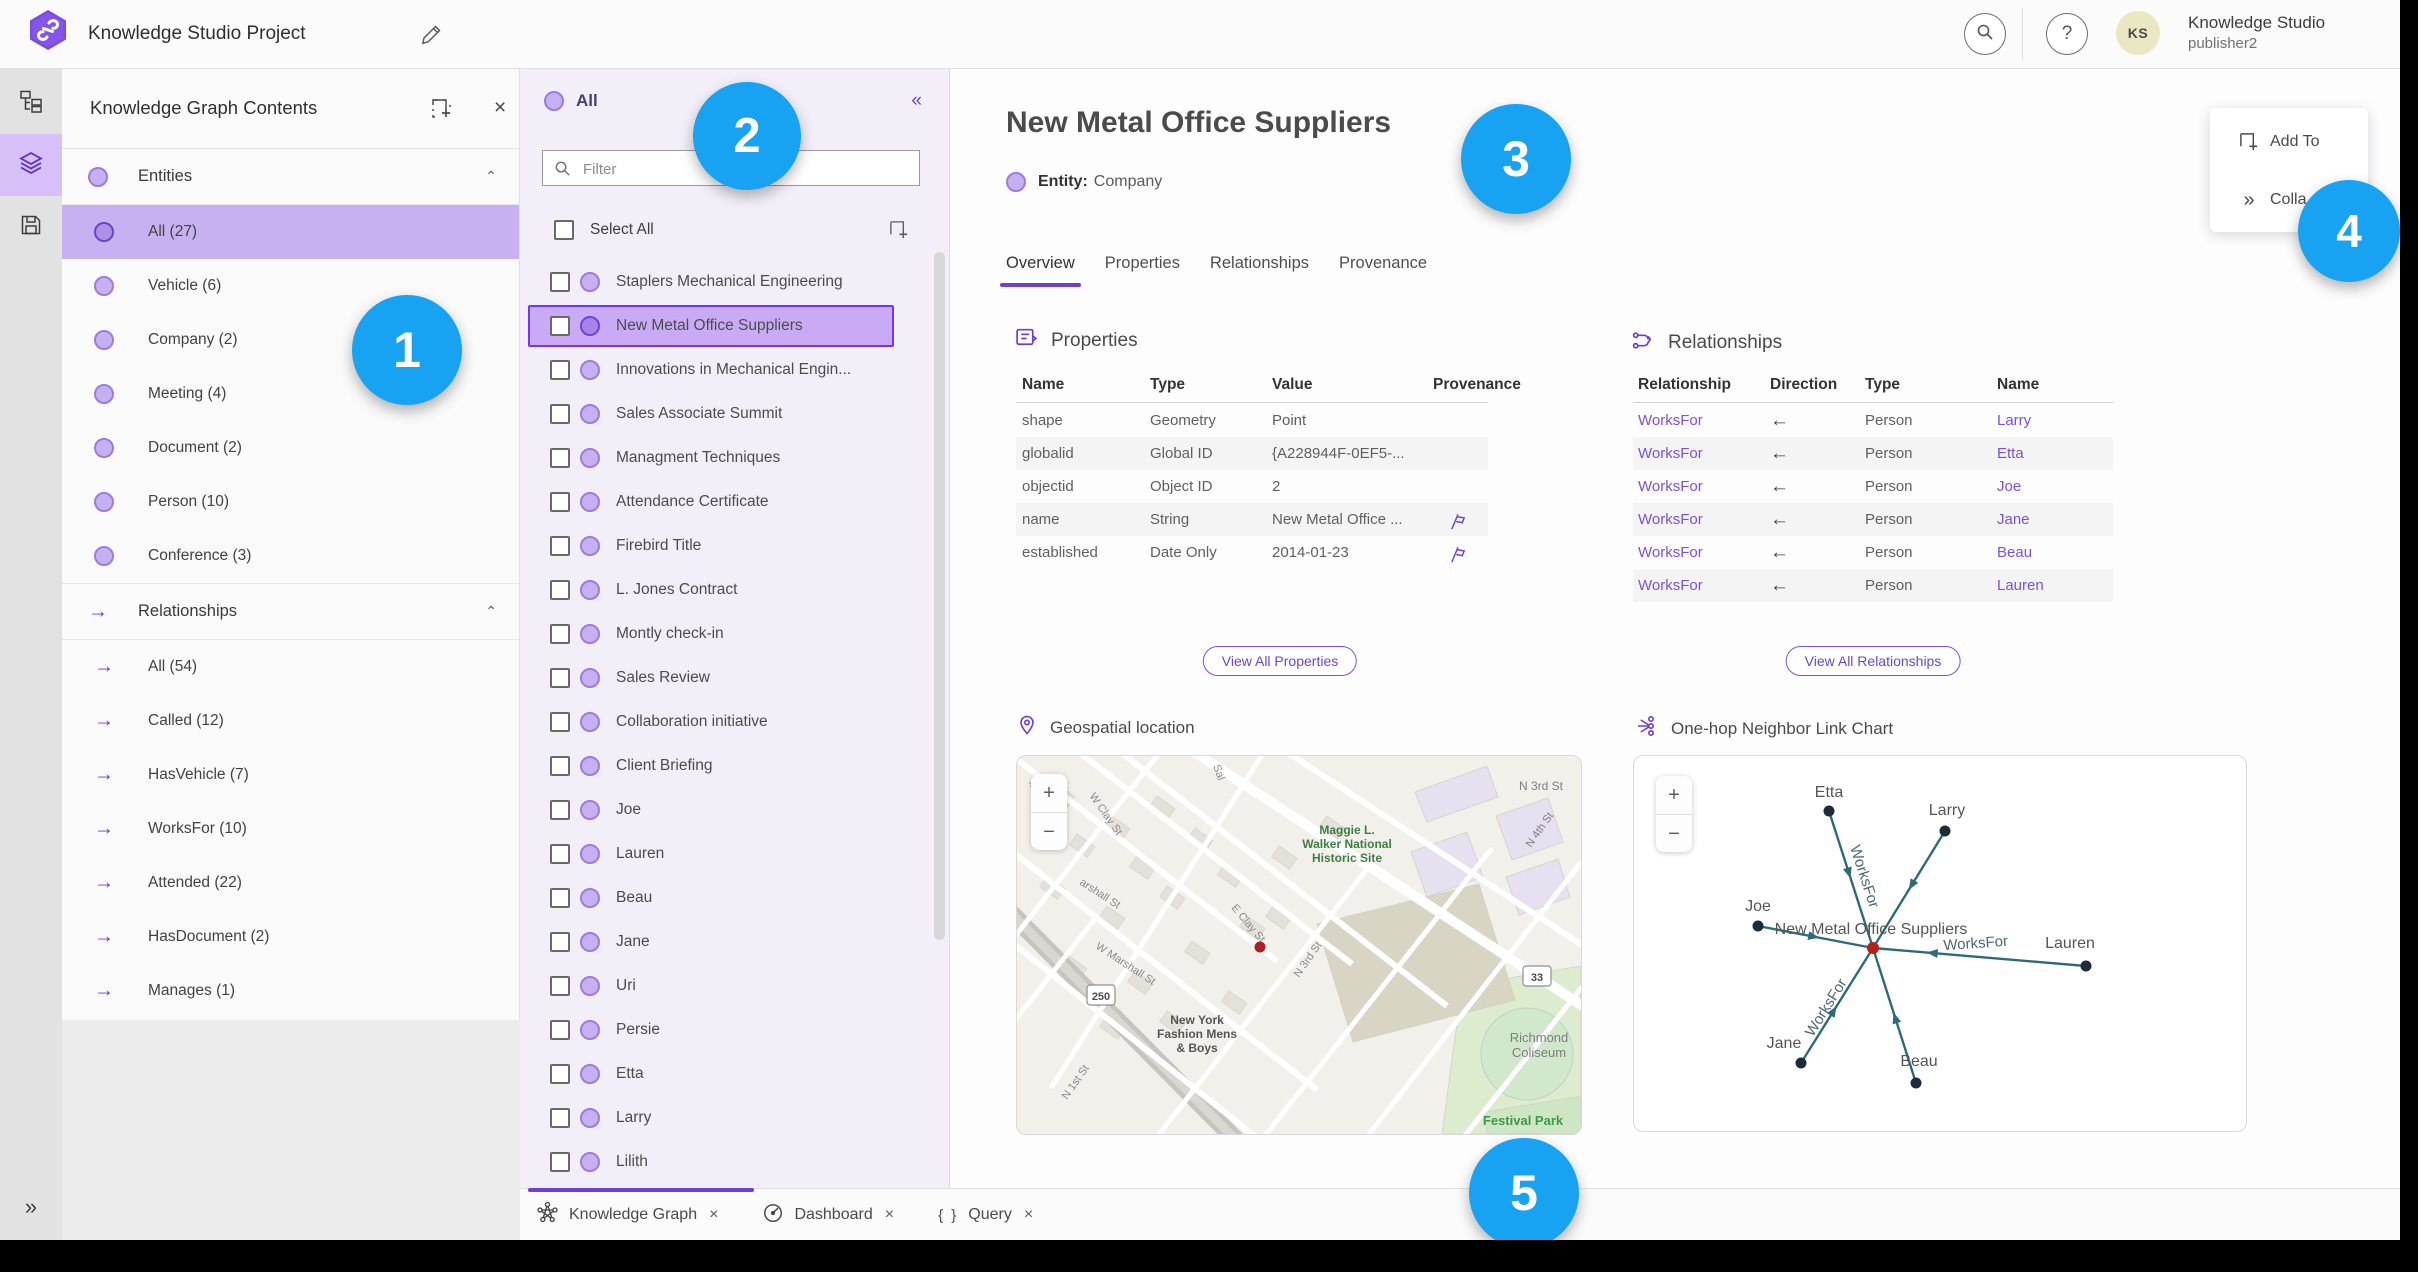 The image size is (2418, 1272). Describe the element at coordinates (290, 667) in the screenshot. I see `sidebar-item-all: → All (54)` at that location.